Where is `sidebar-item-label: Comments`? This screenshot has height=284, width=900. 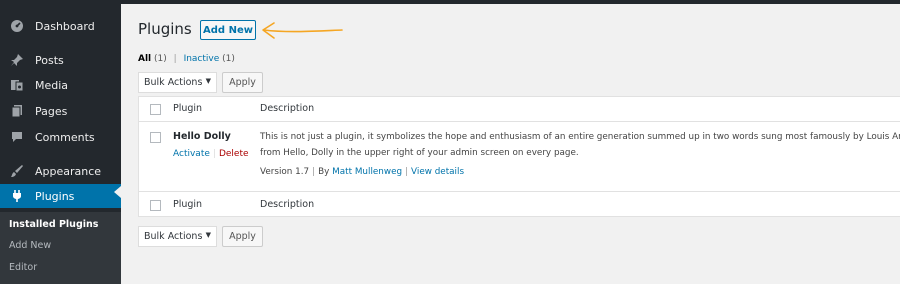
sidebar-item-label: Comments is located at coordinates (65, 137).